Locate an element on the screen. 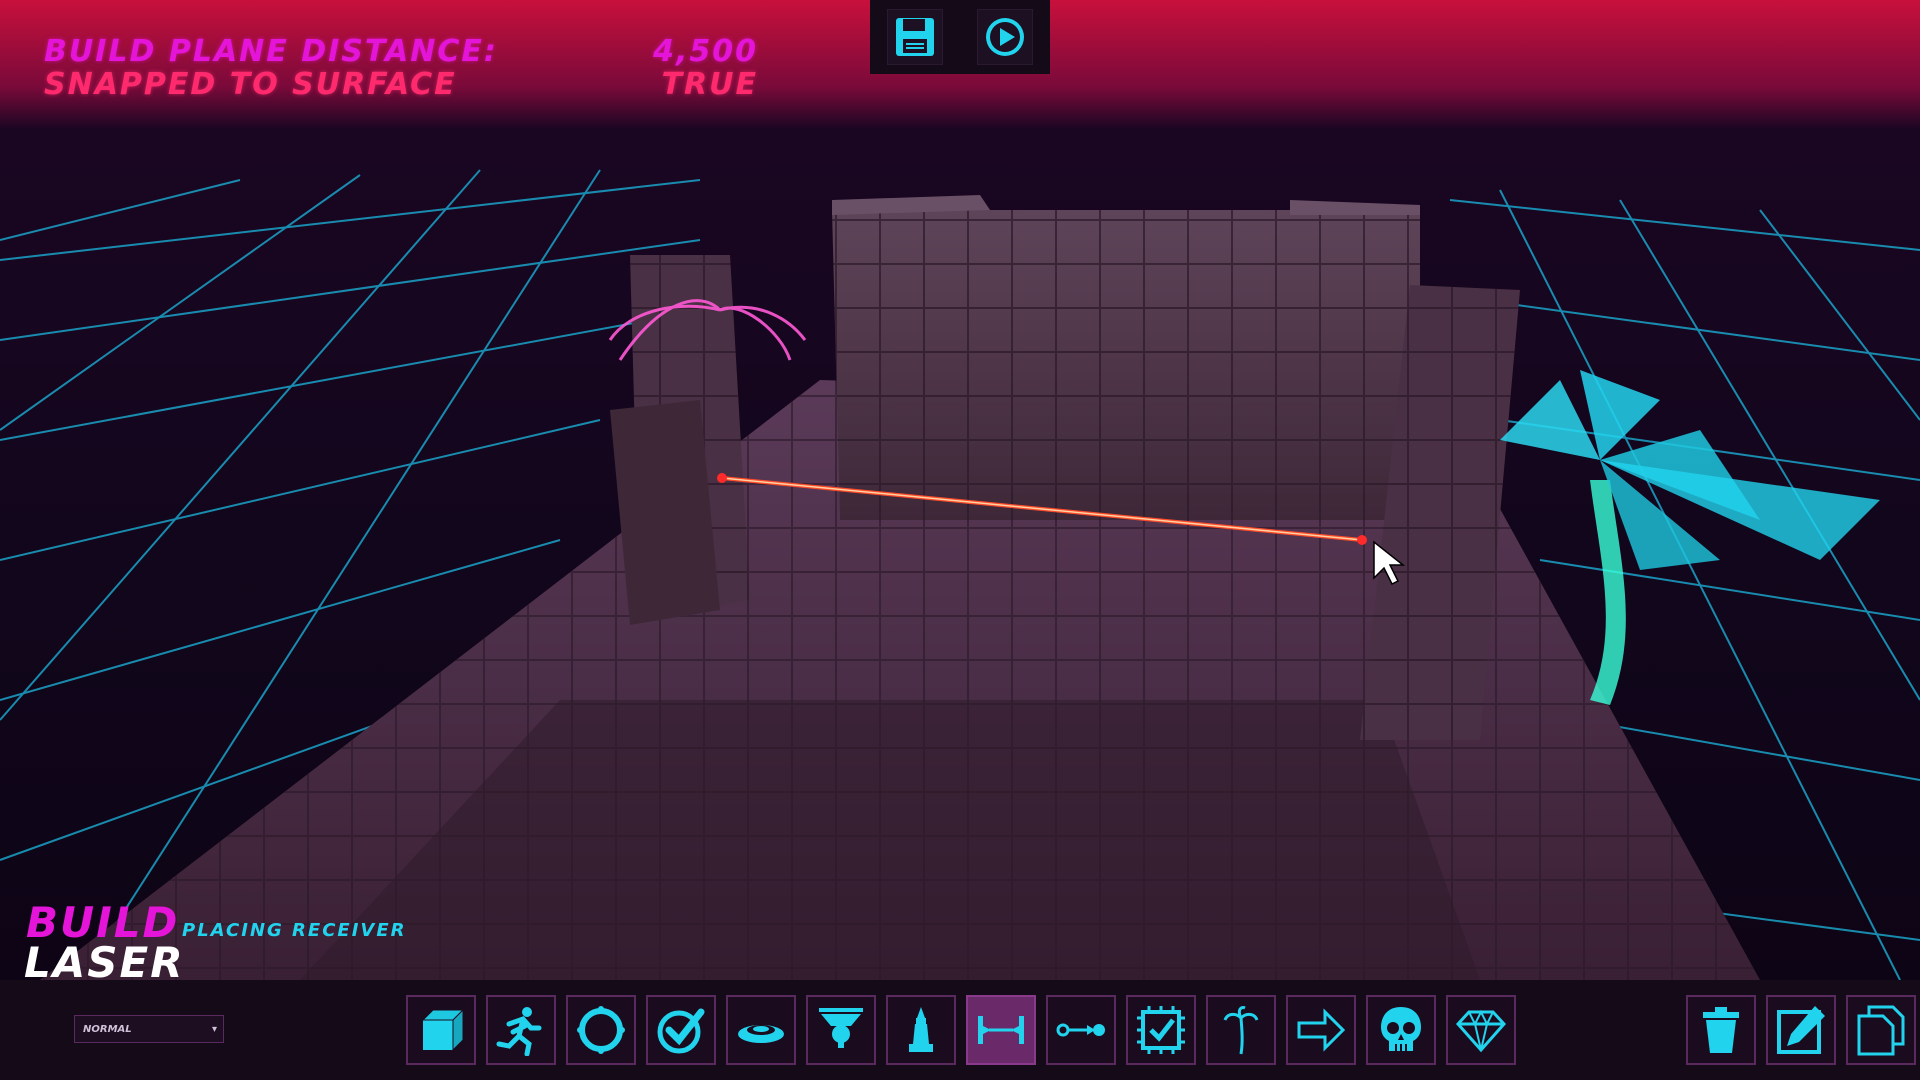 Image resolution: width=1920 pixels, height=1080 pixels. connector-icon is located at coordinates (1080, 1030).